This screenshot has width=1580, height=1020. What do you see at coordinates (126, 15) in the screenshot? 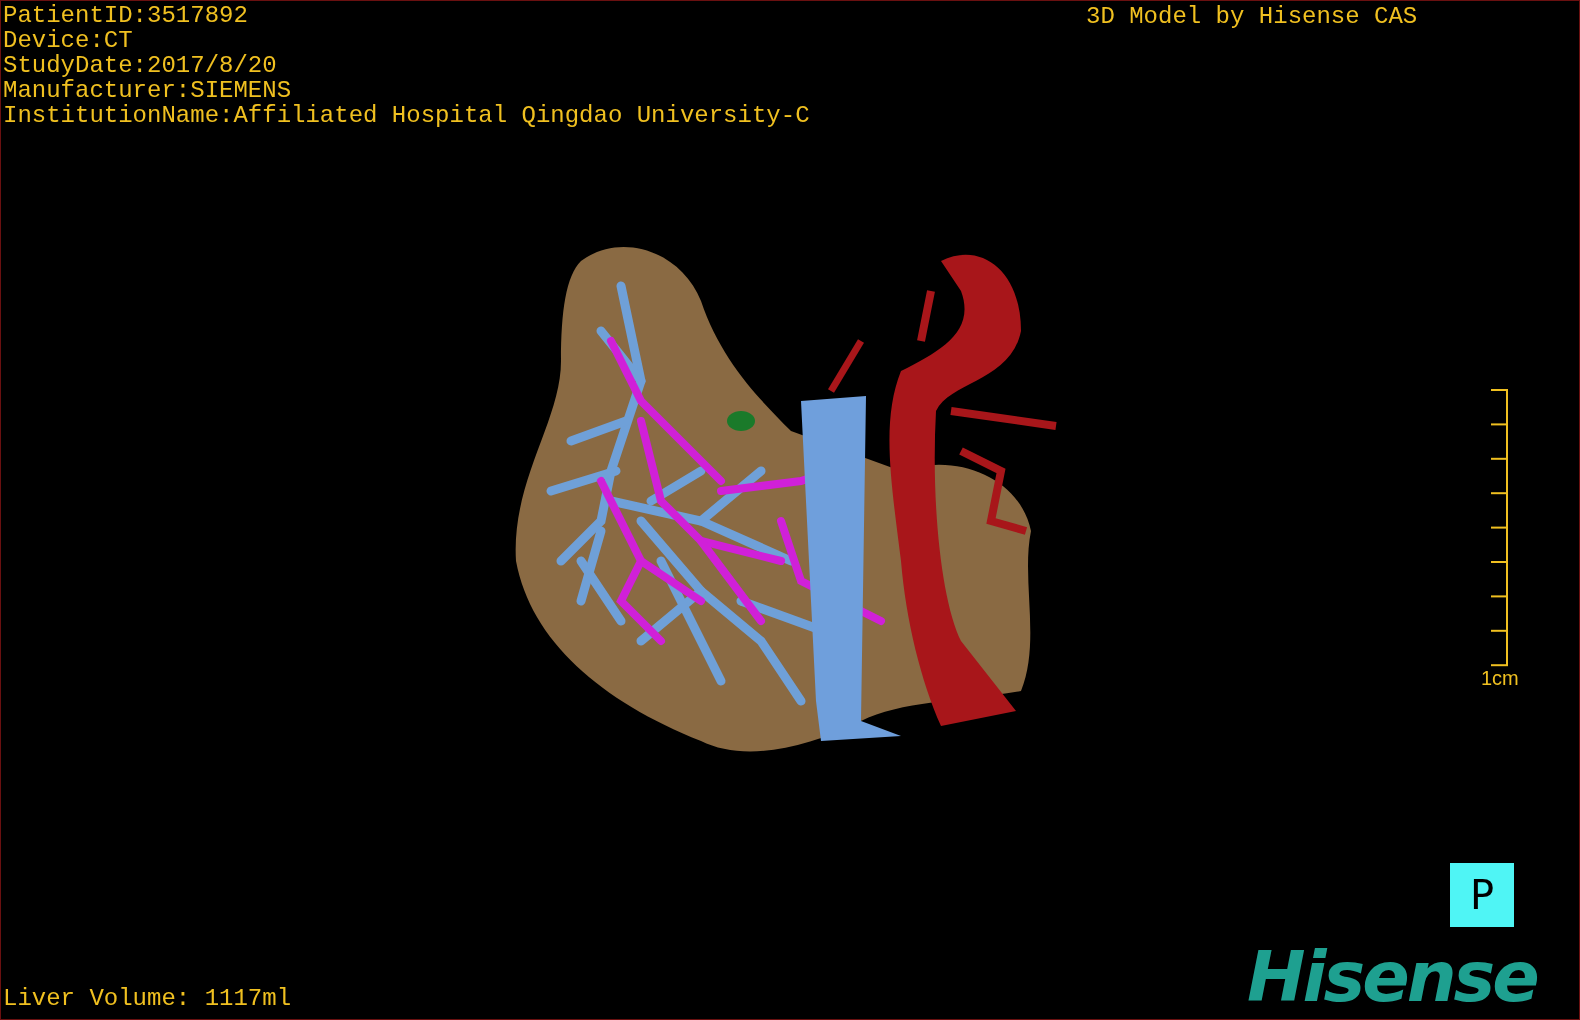
I see `patient-info-text: PatientID:3517892` at bounding box center [126, 15].